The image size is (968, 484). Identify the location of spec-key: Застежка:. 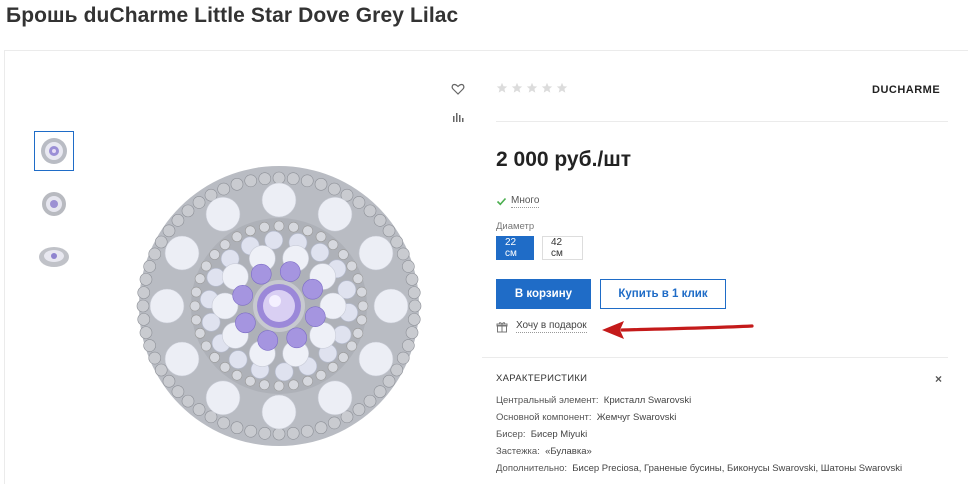
(518, 451).